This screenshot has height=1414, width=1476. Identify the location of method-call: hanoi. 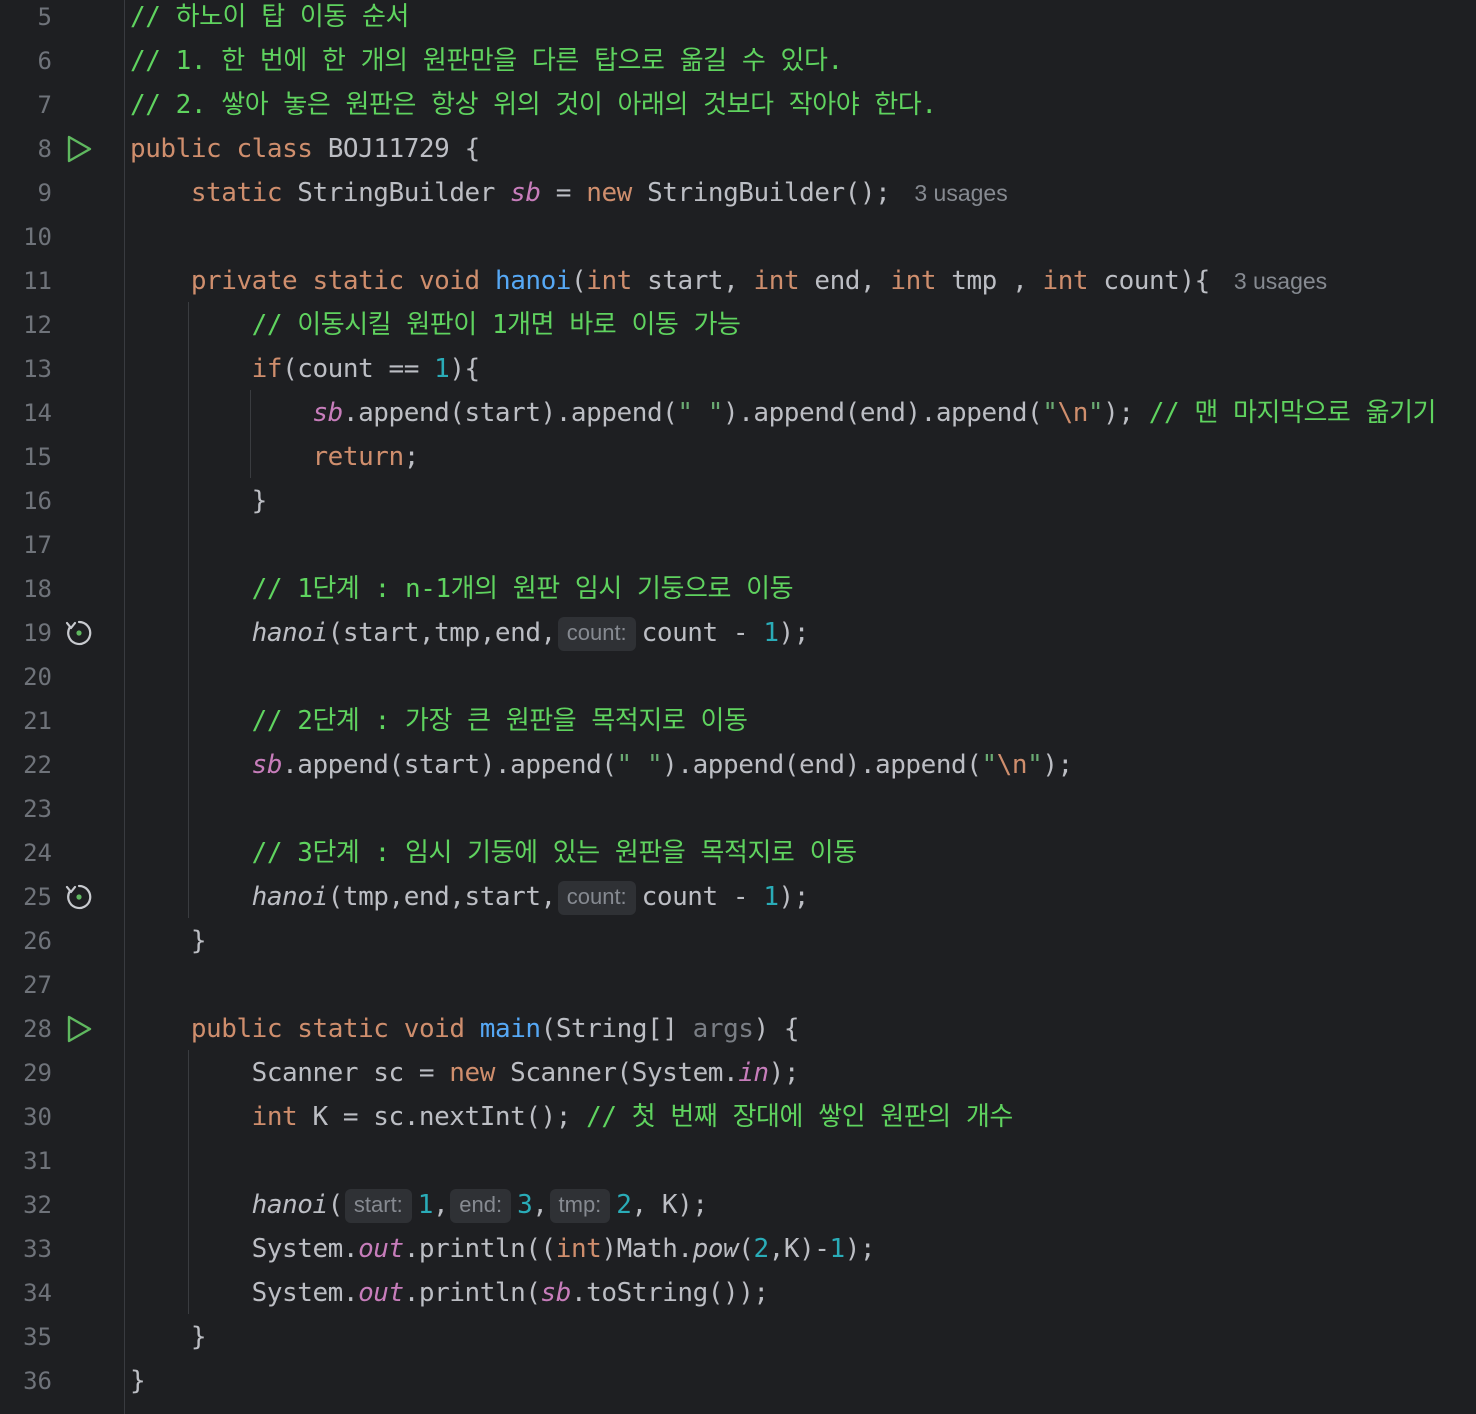
(289, 1205).